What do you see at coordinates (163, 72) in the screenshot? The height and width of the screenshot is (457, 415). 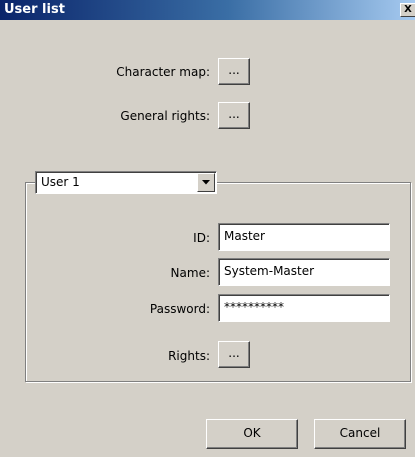 I see `character-map-label: Character map:` at bounding box center [163, 72].